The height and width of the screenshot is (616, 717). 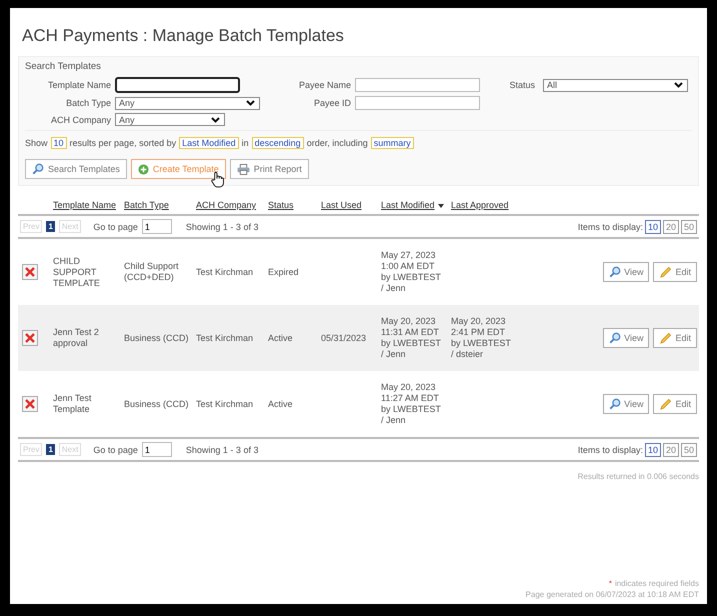 I want to click on column-header: Template Name, so click(x=88, y=205).